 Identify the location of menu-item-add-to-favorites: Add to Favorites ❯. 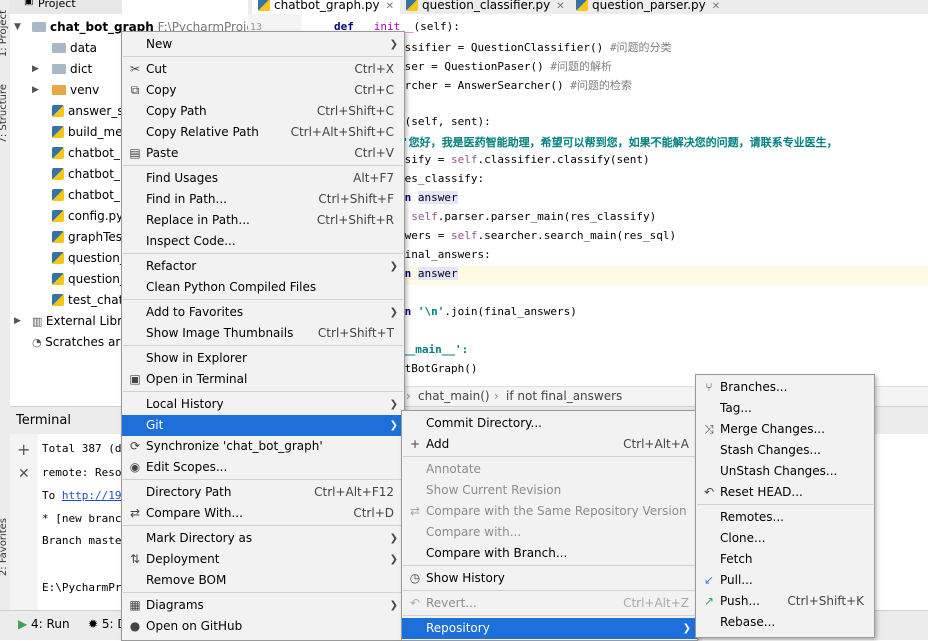
(263, 312).